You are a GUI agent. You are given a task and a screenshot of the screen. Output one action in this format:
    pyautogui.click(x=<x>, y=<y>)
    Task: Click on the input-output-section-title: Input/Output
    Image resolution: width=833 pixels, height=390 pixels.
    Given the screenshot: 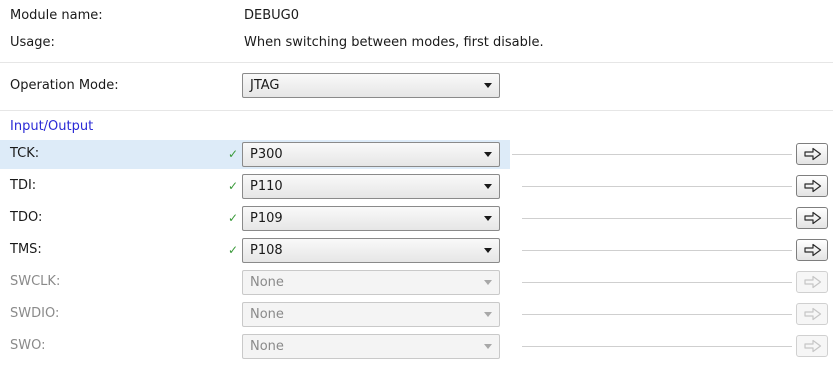 What is the action you would take?
    pyautogui.click(x=52, y=126)
    